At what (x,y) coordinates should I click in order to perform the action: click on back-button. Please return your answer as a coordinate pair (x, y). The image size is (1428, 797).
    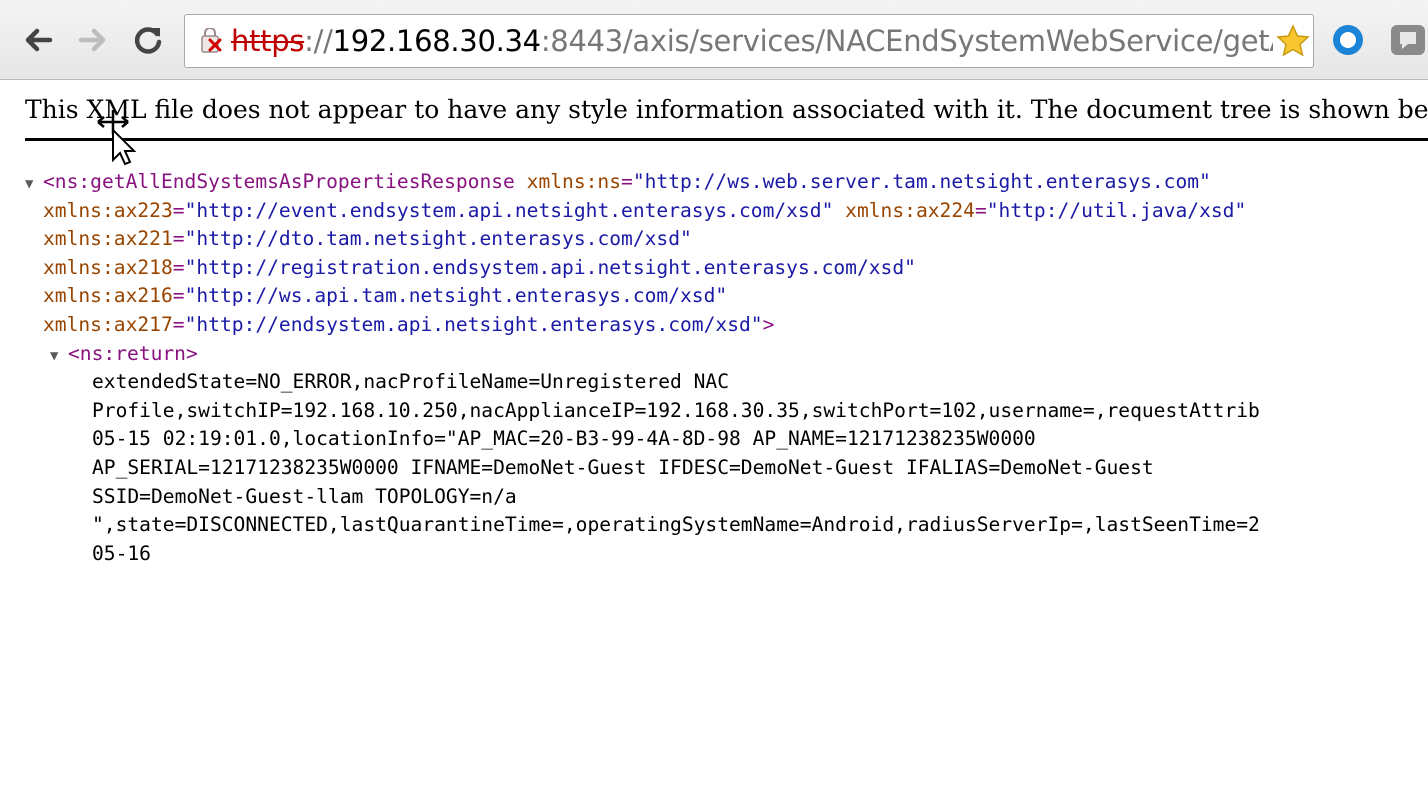
    Looking at the image, I should click on (38, 40).